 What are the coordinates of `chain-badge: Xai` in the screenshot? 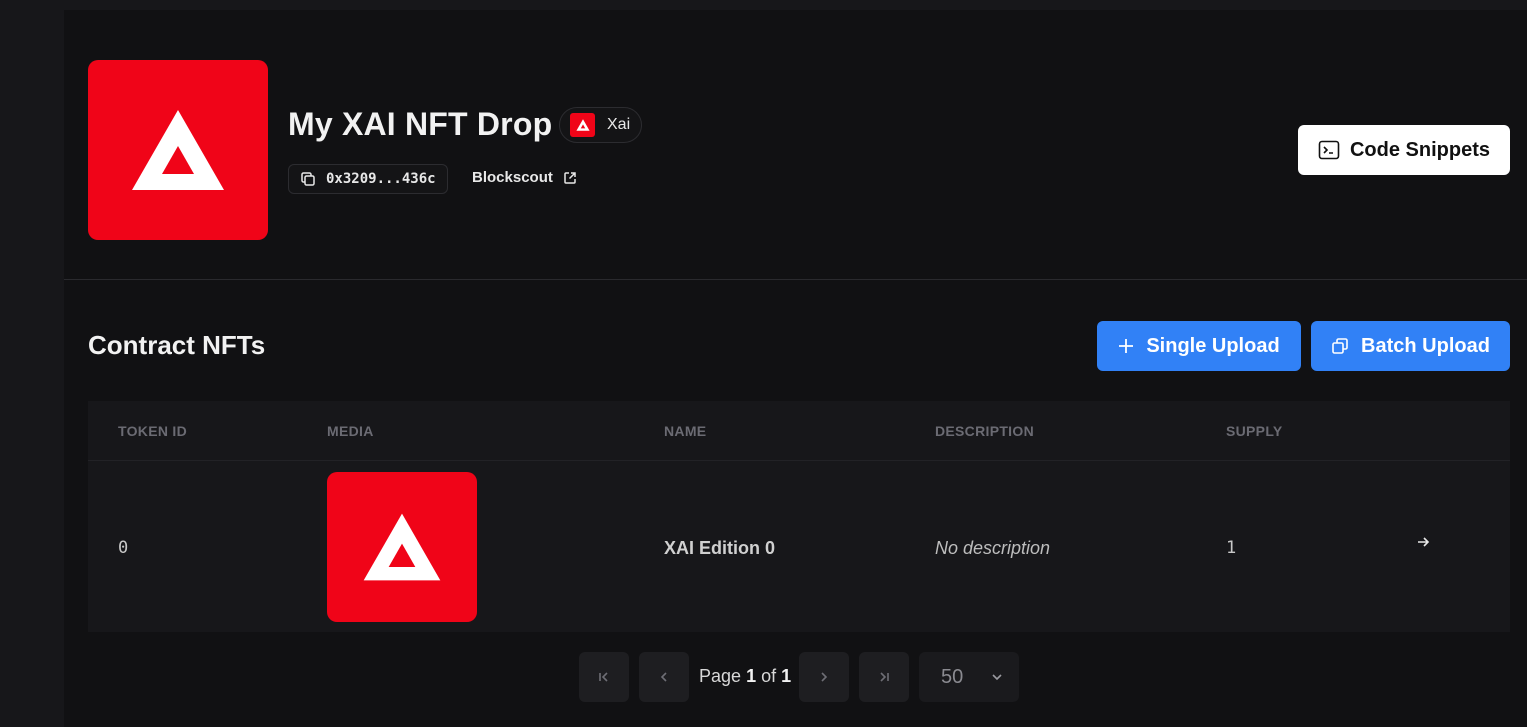 It's located at (601, 125).